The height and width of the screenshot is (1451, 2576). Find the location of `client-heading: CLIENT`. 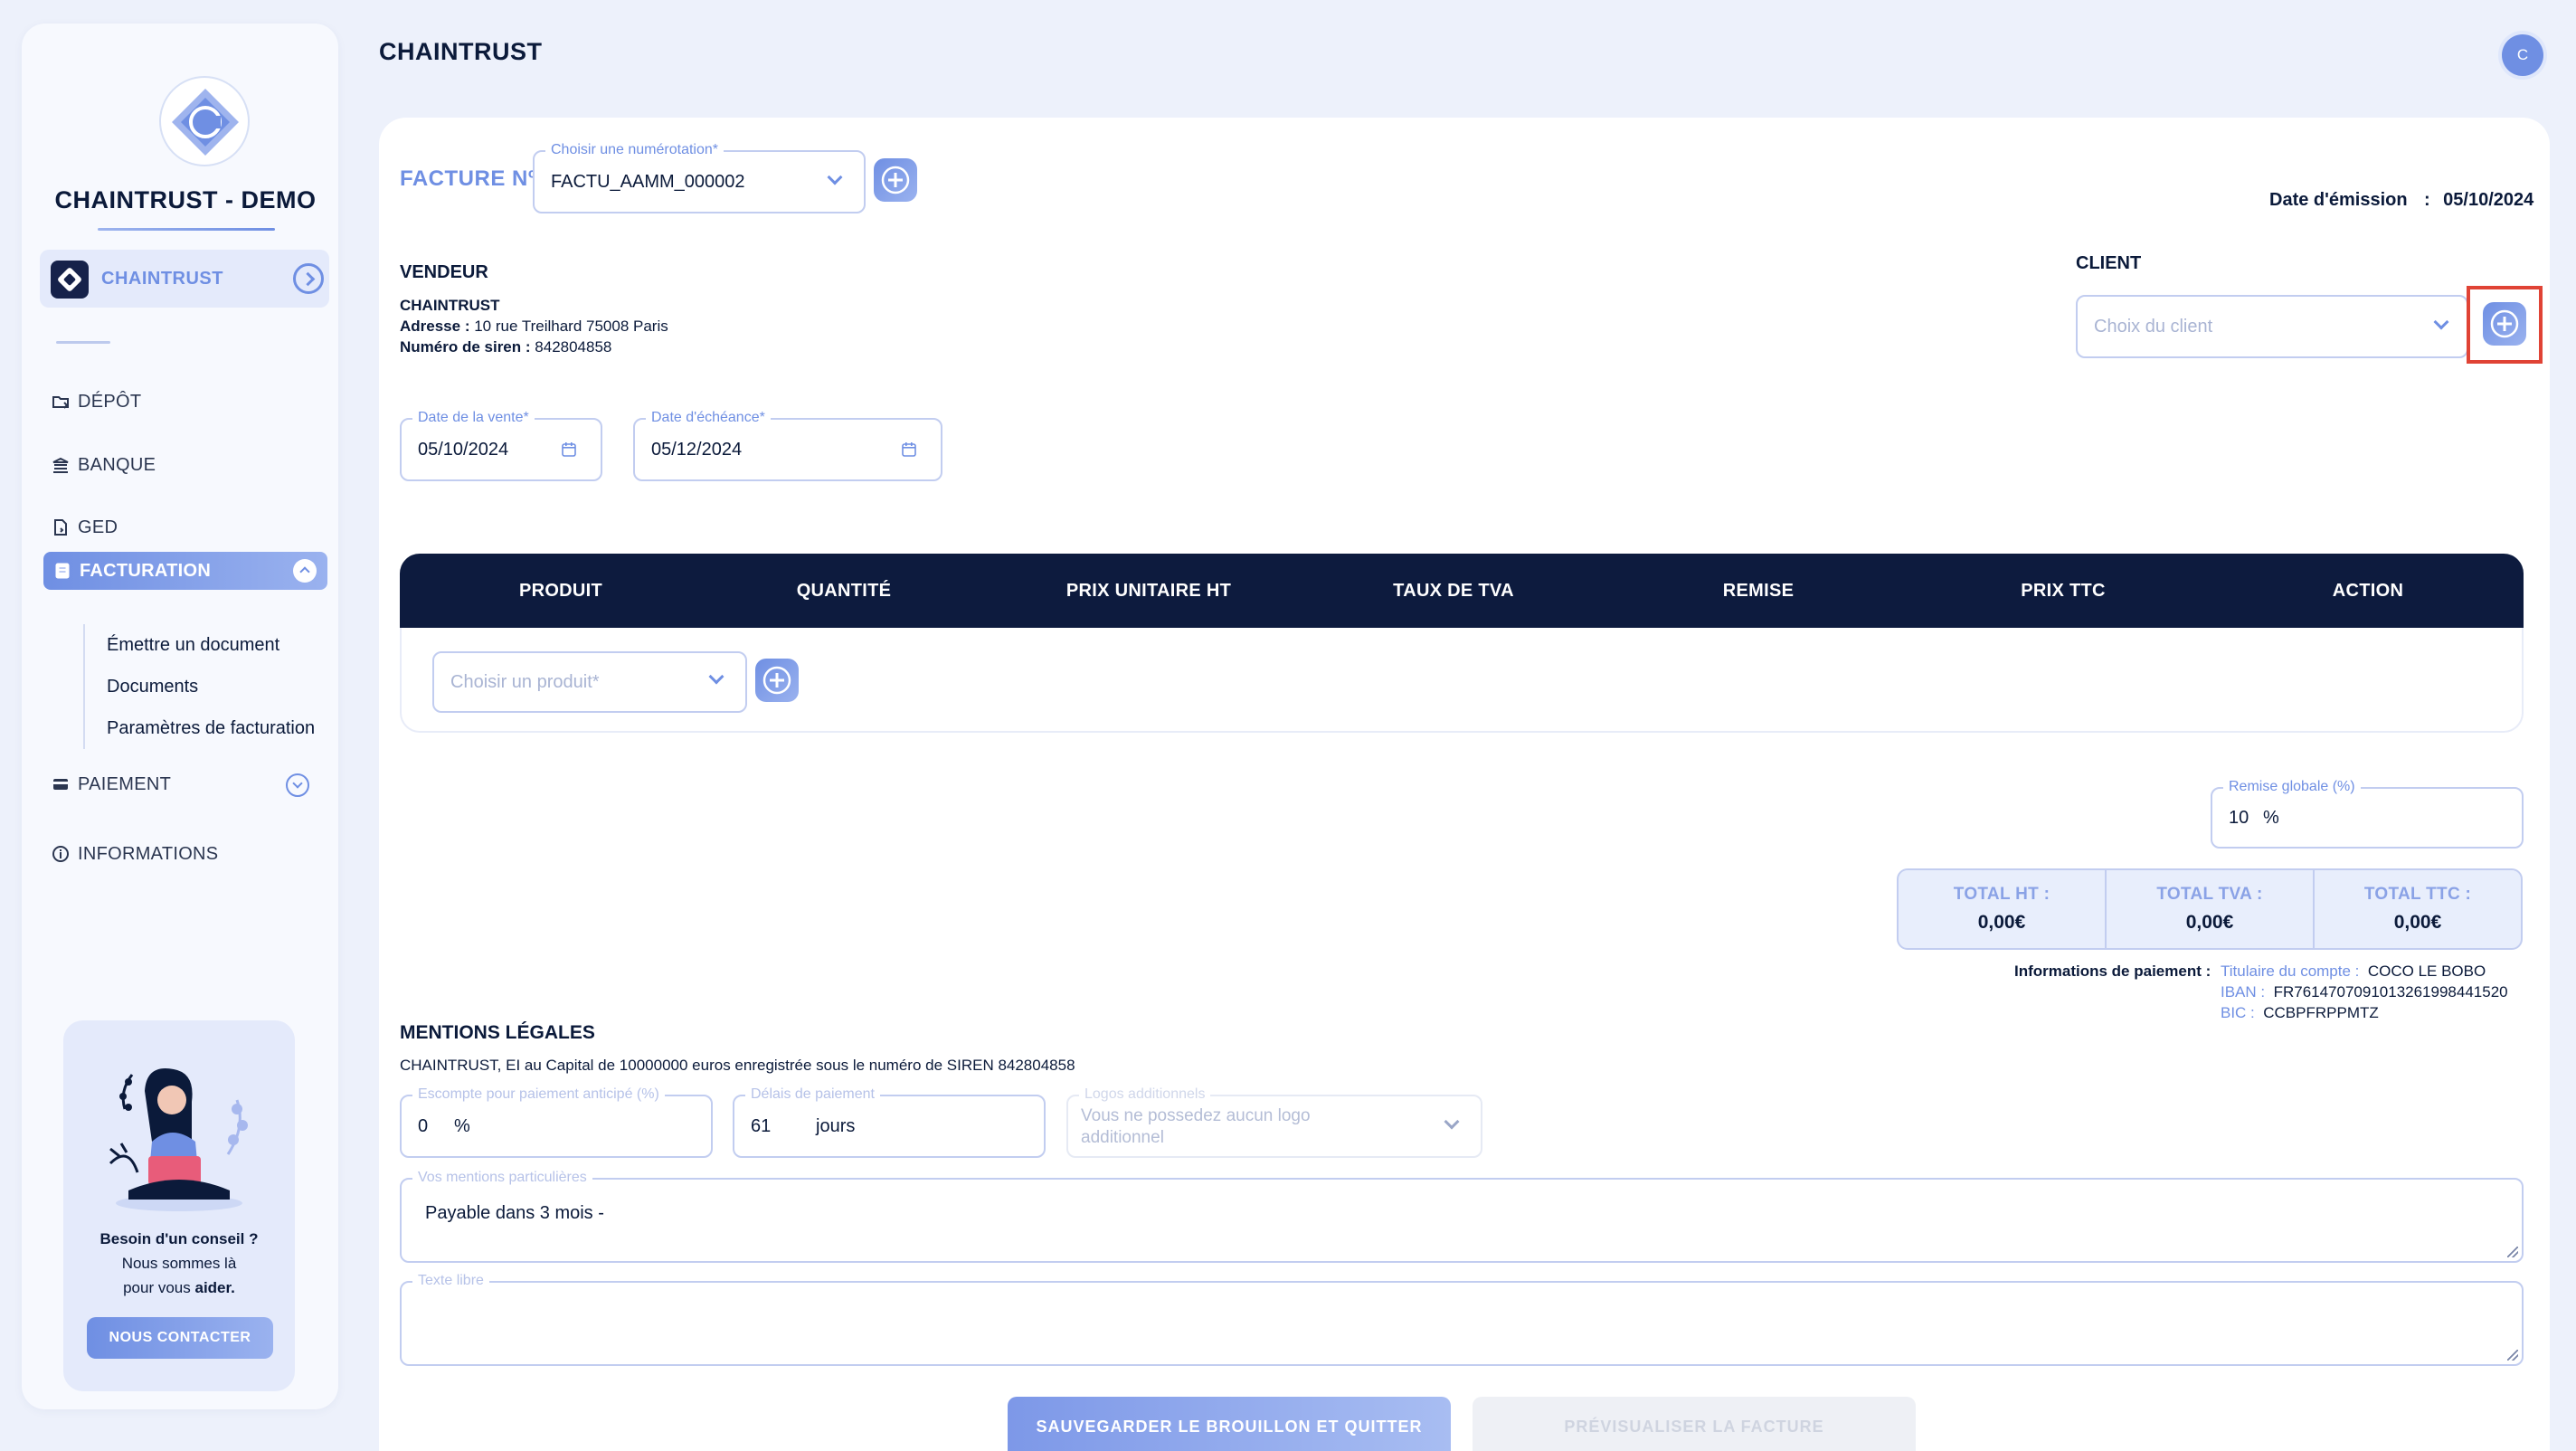

client-heading: CLIENT is located at coordinates (2109, 263).